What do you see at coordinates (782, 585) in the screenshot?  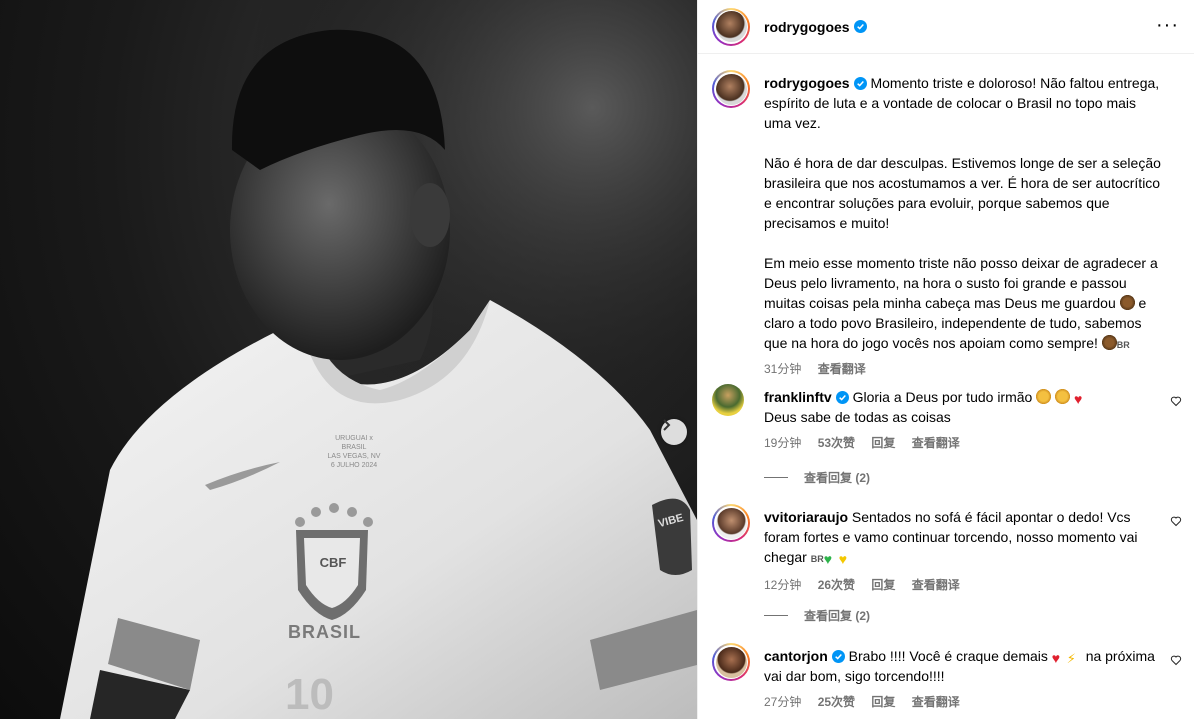 I see `comment-time: 12分钟` at bounding box center [782, 585].